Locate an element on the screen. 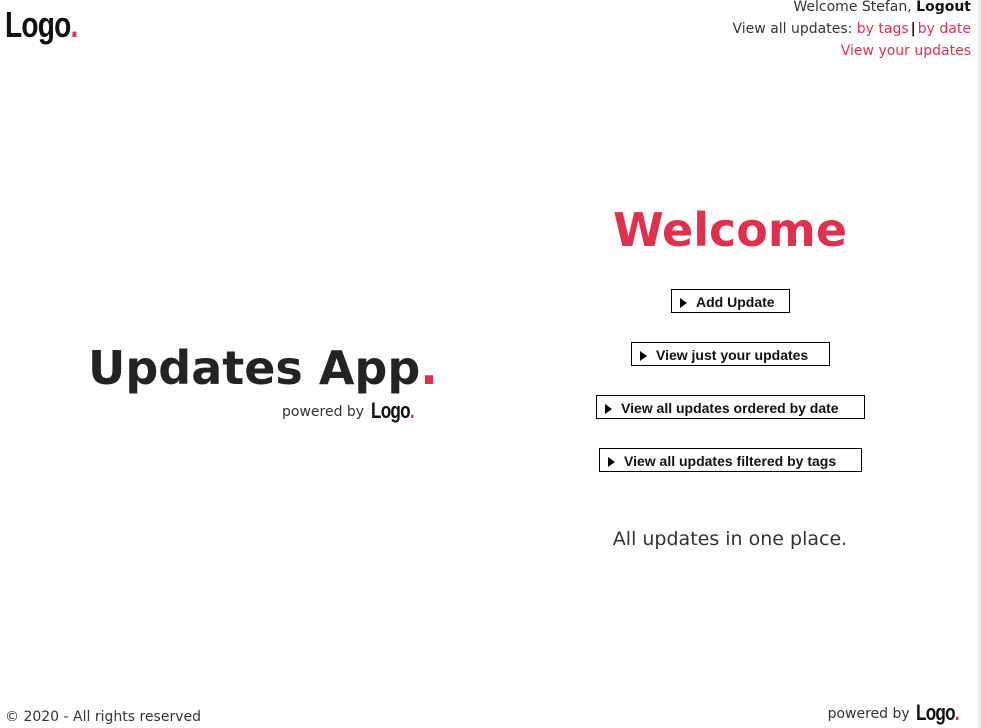 The image size is (981, 728). hero-powered-logo-text: Logo is located at coordinates (390, 410).